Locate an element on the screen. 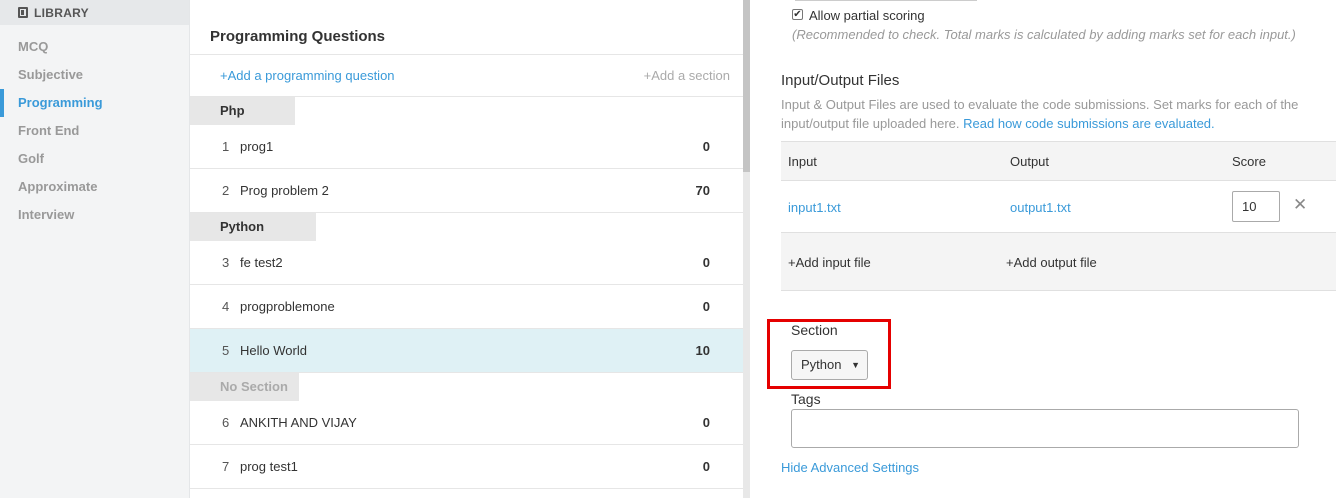  question-name: Prog problem 2 is located at coordinates (284, 190).